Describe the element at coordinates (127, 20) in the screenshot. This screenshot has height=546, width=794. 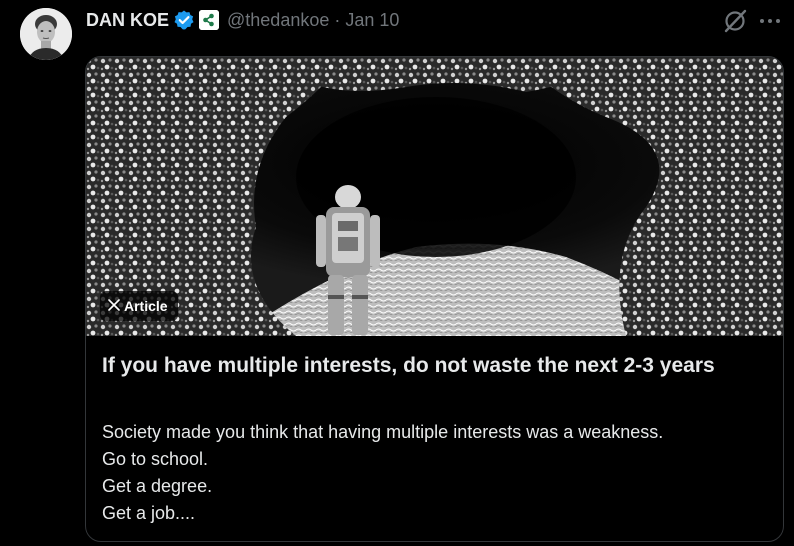
I see `display-name: DAN KOE` at that location.